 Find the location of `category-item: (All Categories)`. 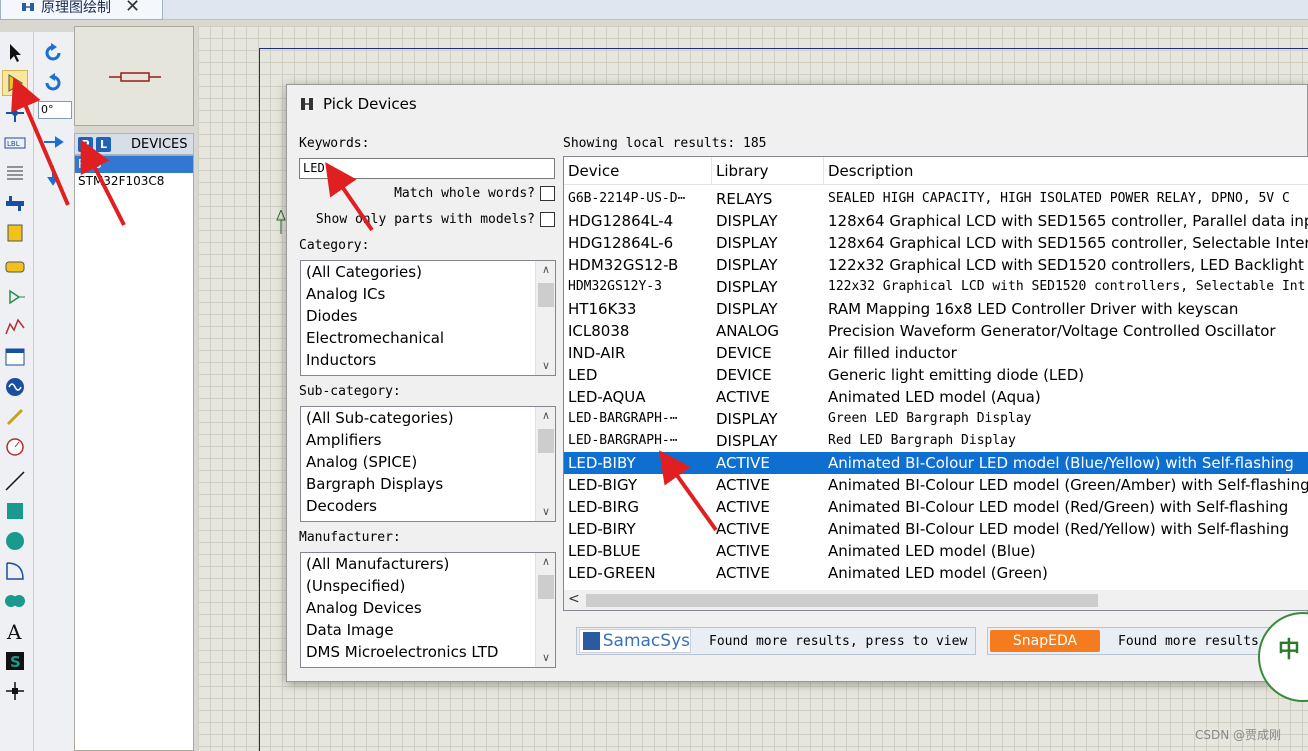

category-item: (All Categories) is located at coordinates (428, 272).